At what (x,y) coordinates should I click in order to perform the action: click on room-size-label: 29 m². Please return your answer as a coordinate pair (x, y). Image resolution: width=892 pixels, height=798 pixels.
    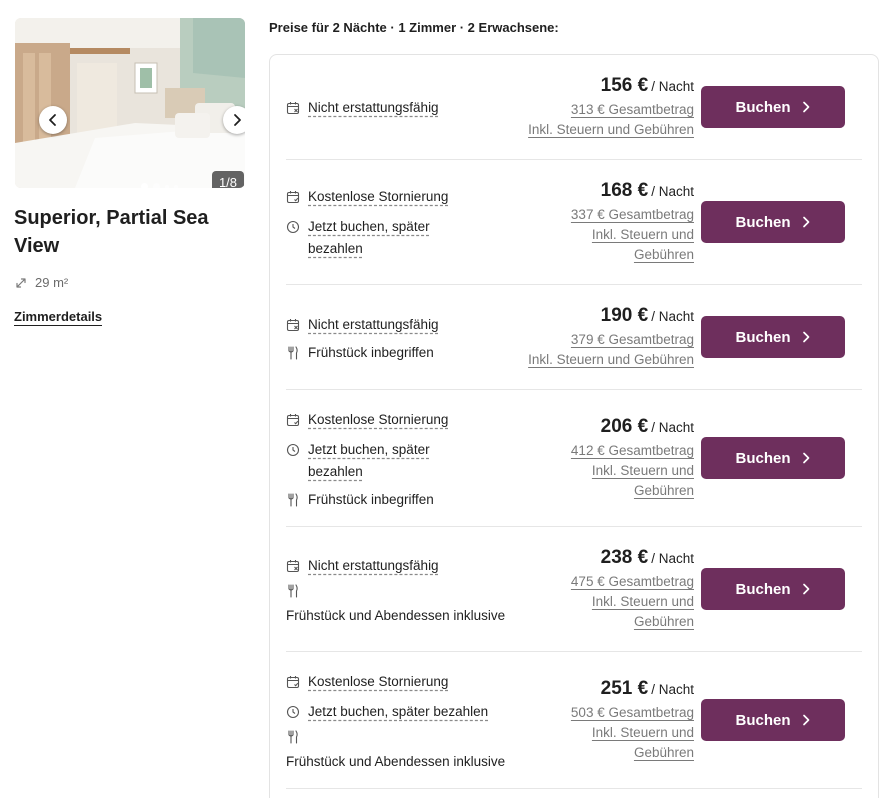
    Looking at the image, I should click on (52, 282).